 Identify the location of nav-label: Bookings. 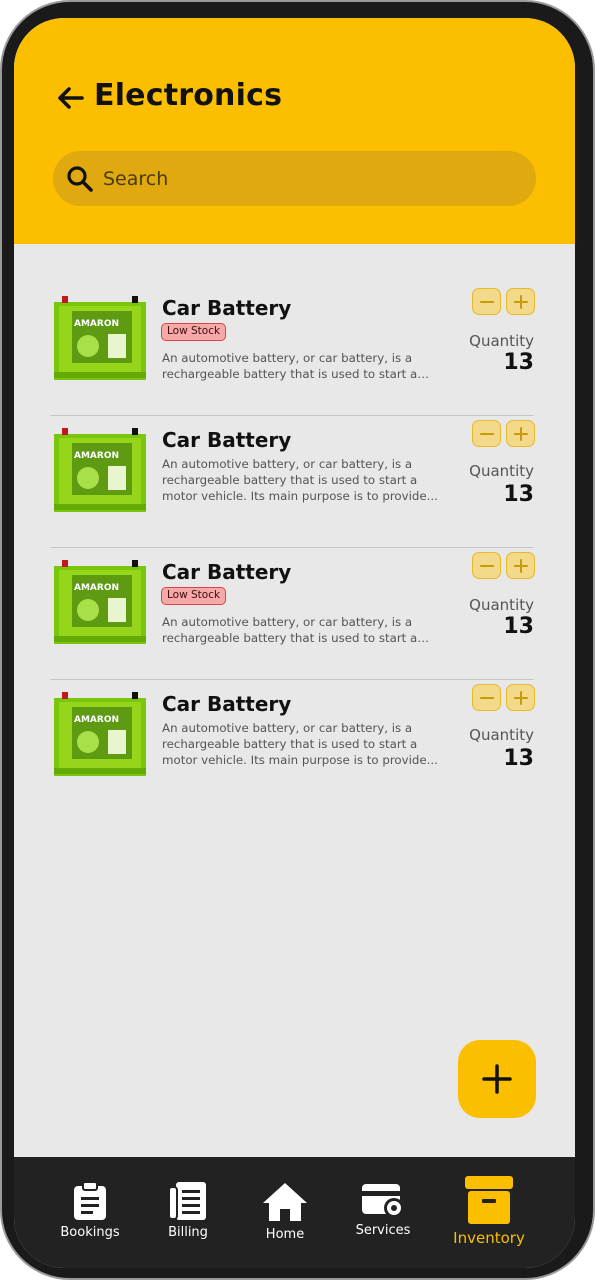
(90, 1232).